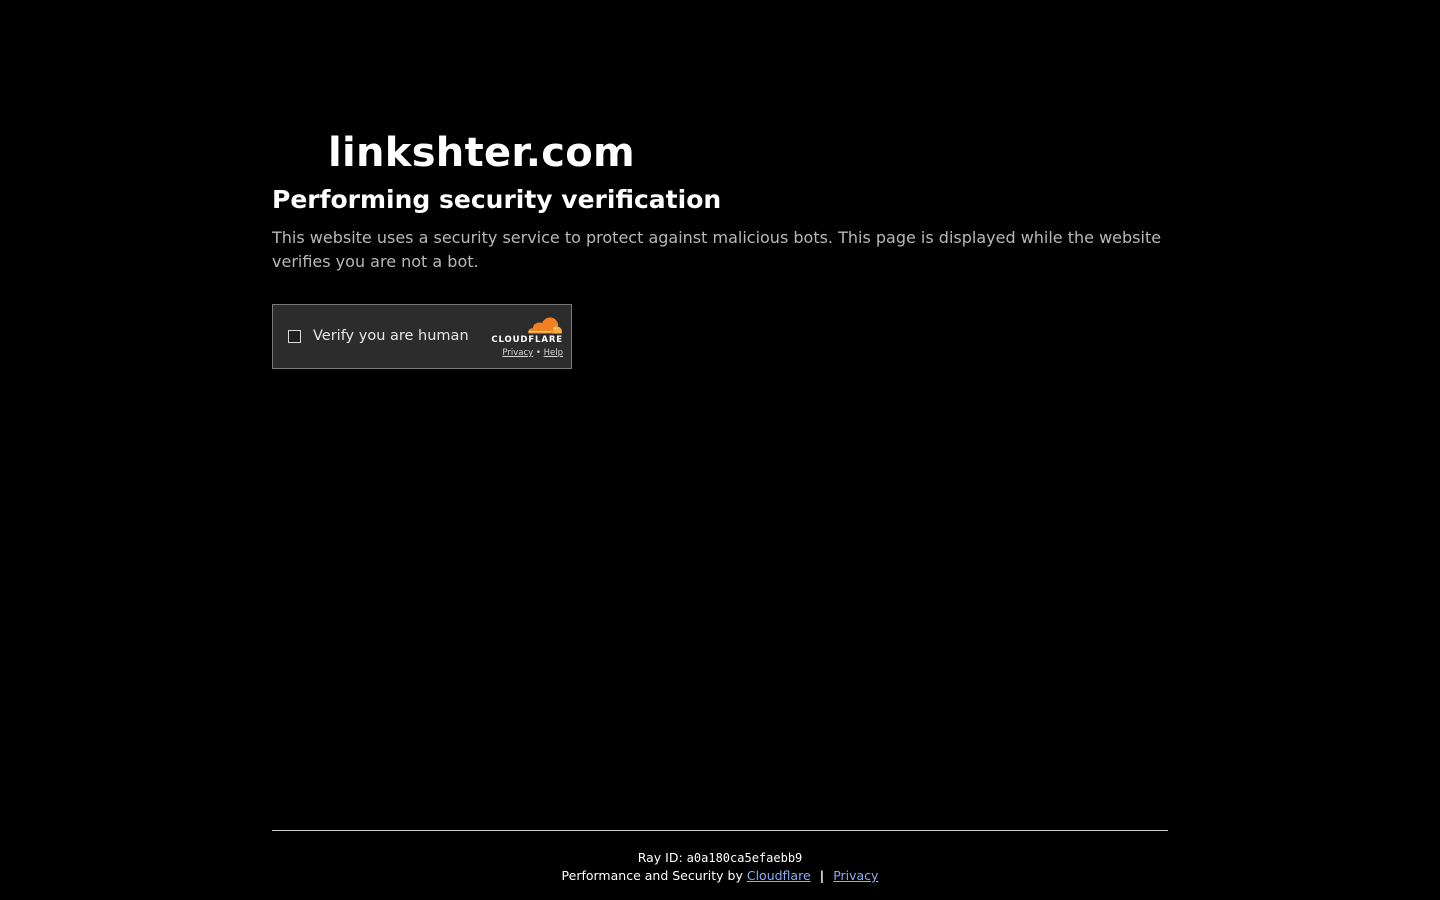  What do you see at coordinates (662, 857) in the screenshot?
I see `ray-id-label: Ray ID:` at bounding box center [662, 857].